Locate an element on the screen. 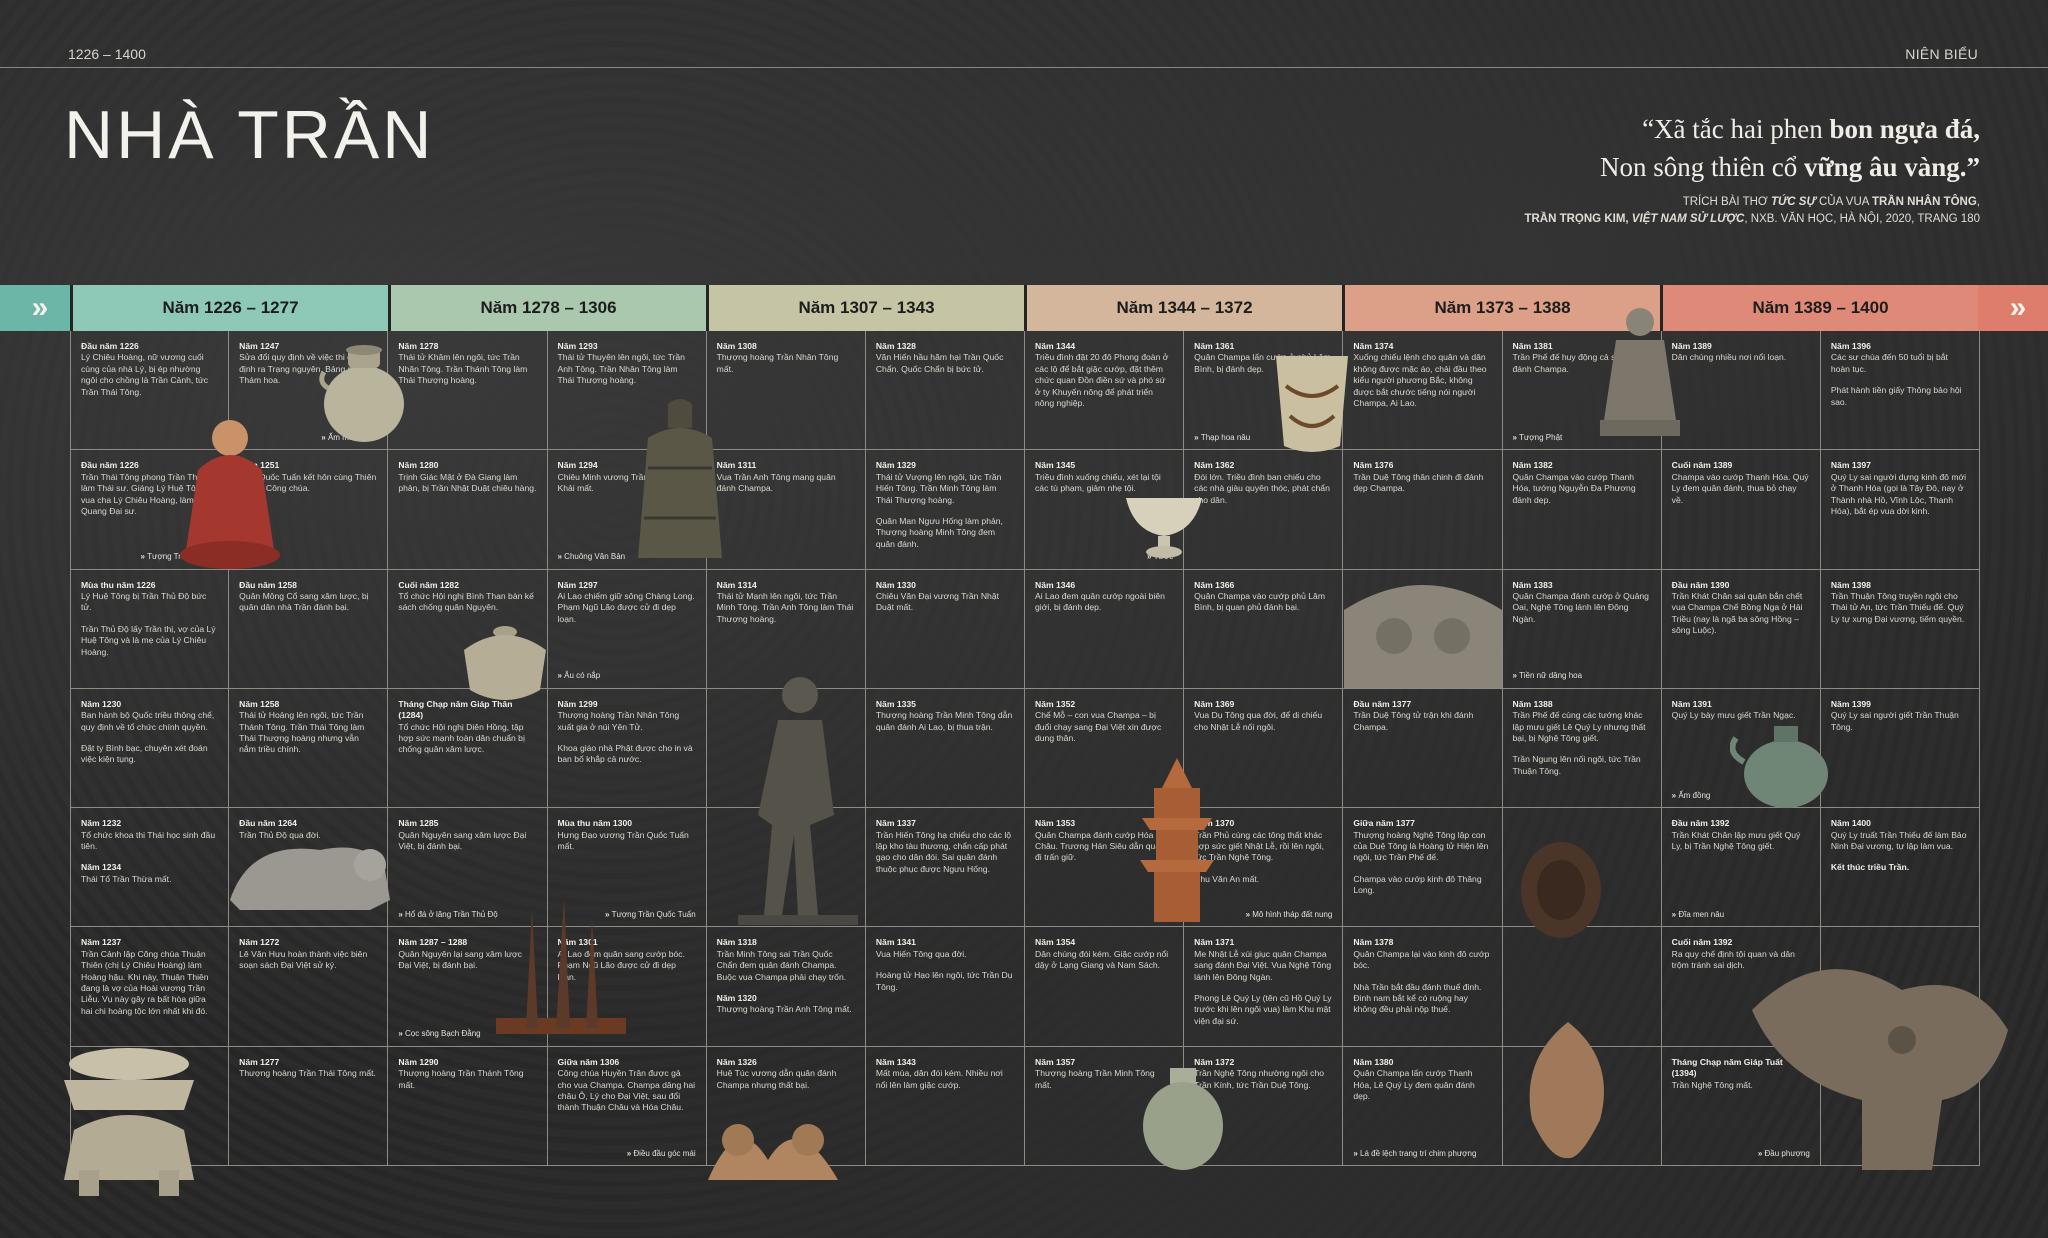  section-label: NIÊN BIỂU is located at coordinates (1941, 54).